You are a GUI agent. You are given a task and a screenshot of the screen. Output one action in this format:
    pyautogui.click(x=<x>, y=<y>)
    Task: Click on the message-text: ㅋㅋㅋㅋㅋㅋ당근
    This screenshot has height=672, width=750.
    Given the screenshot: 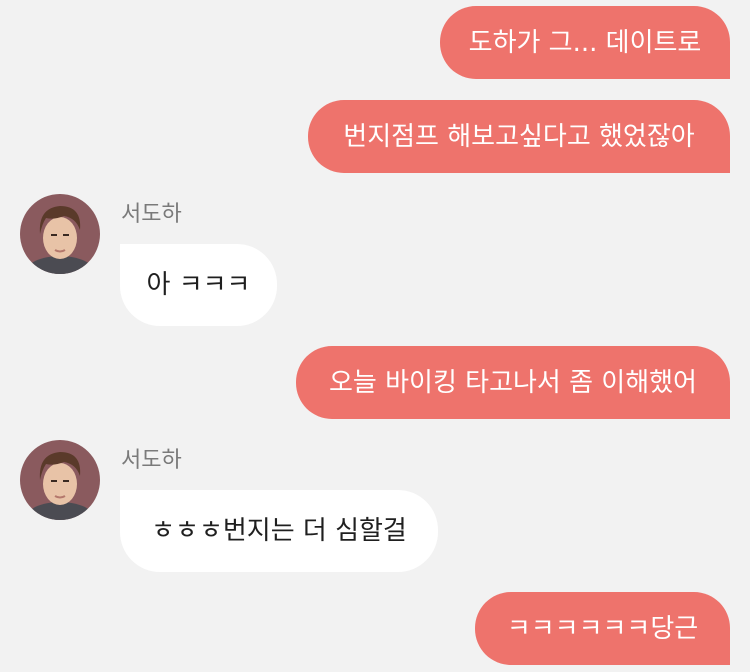 What is the action you would take?
    pyautogui.click(x=602, y=628)
    